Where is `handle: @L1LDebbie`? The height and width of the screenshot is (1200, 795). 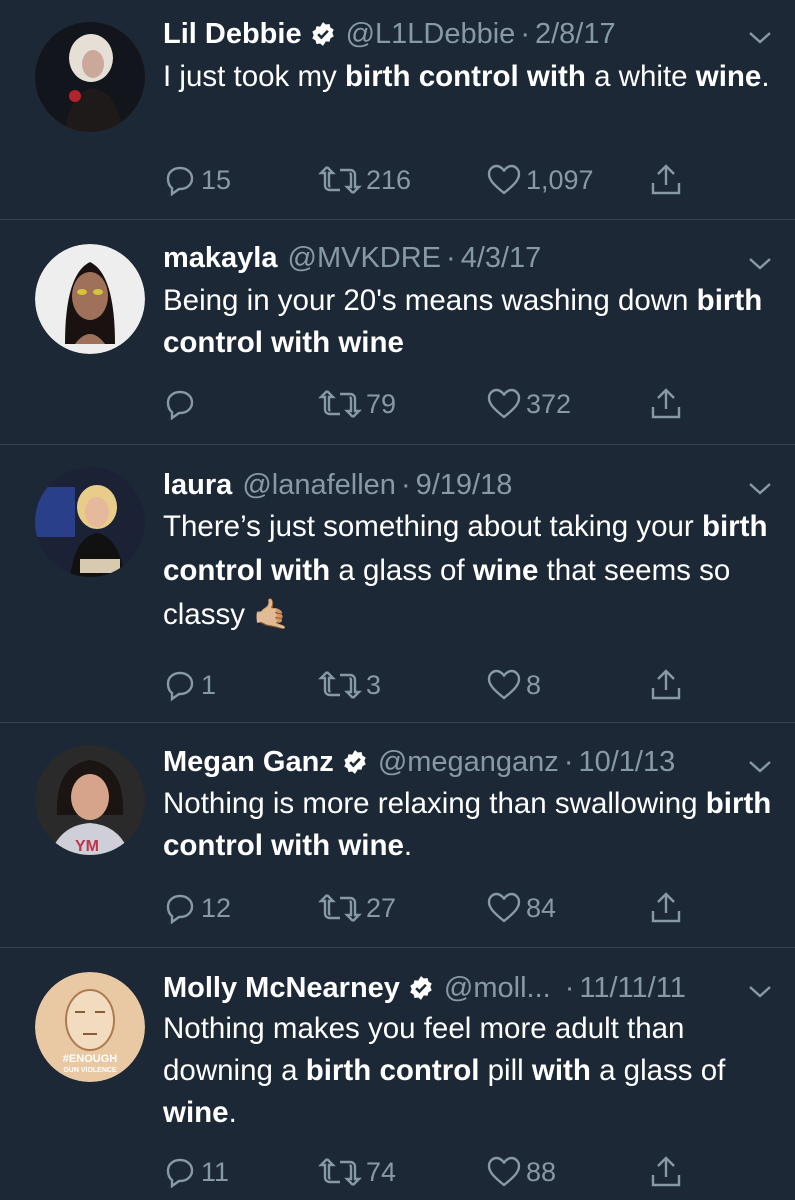
handle: @L1LDebbie is located at coordinates (431, 34).